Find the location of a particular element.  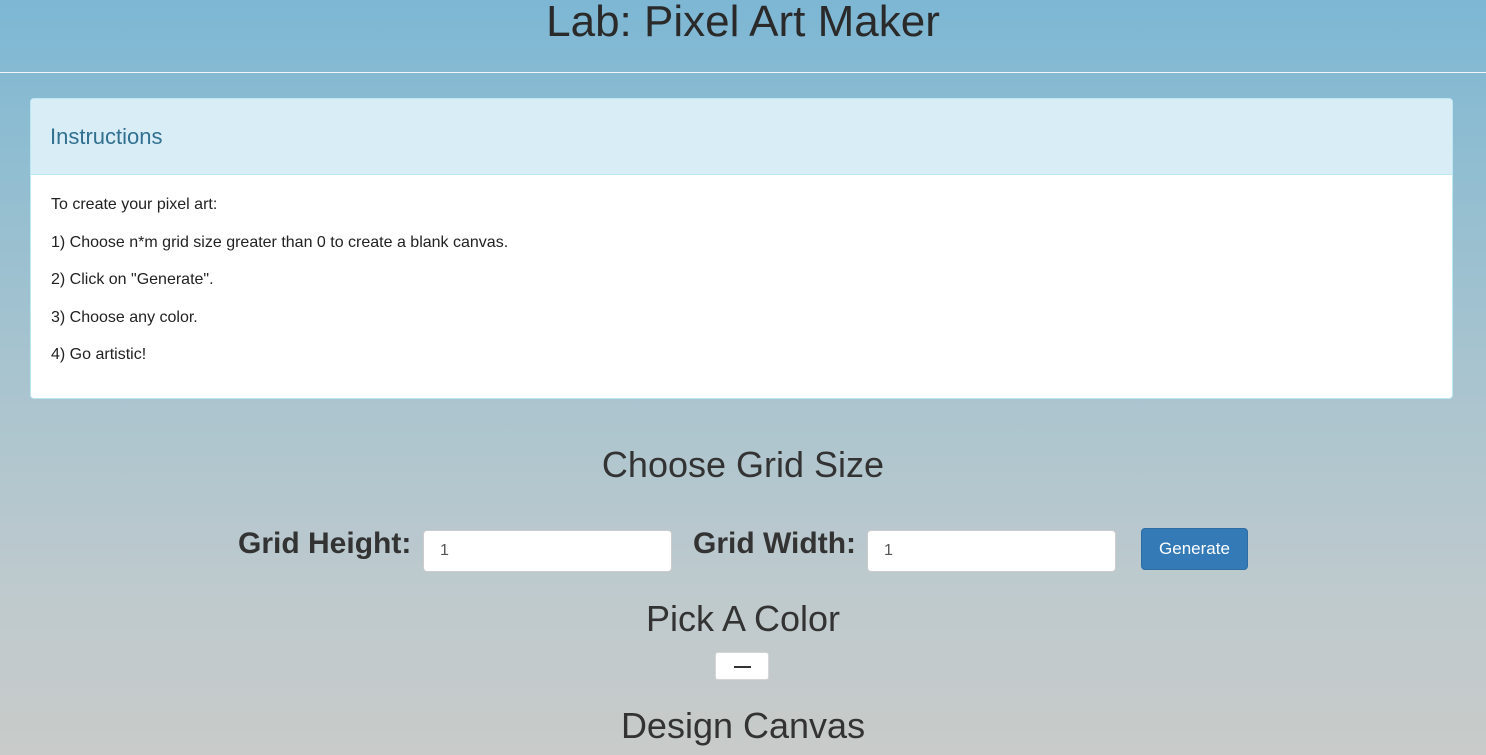

color-swatch-preview is located at coordinates (742, 667).